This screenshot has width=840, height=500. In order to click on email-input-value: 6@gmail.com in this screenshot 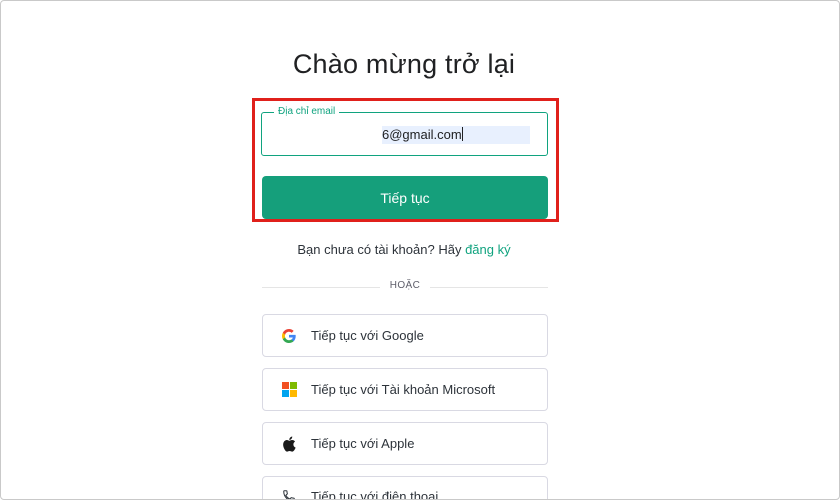, I will do `click(456, 135)`.